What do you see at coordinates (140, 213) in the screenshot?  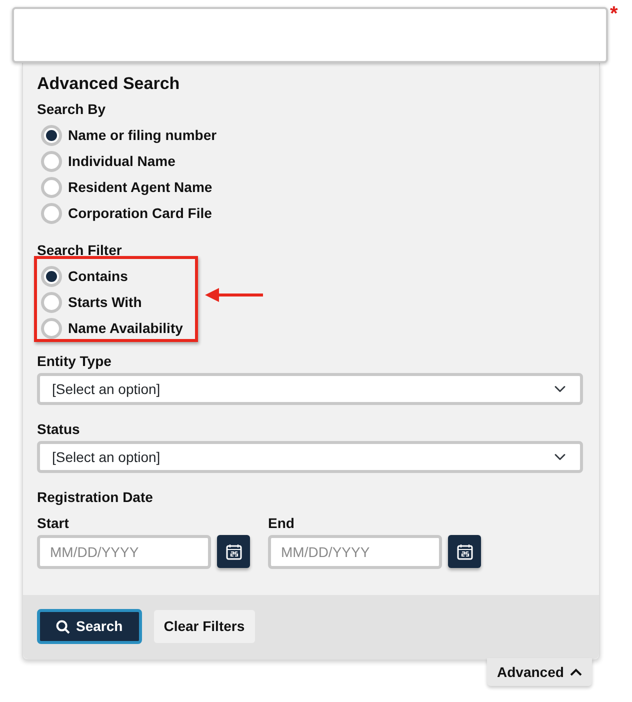 I see `radio-label: Corporation Card File` at bounding box center [140, 213].